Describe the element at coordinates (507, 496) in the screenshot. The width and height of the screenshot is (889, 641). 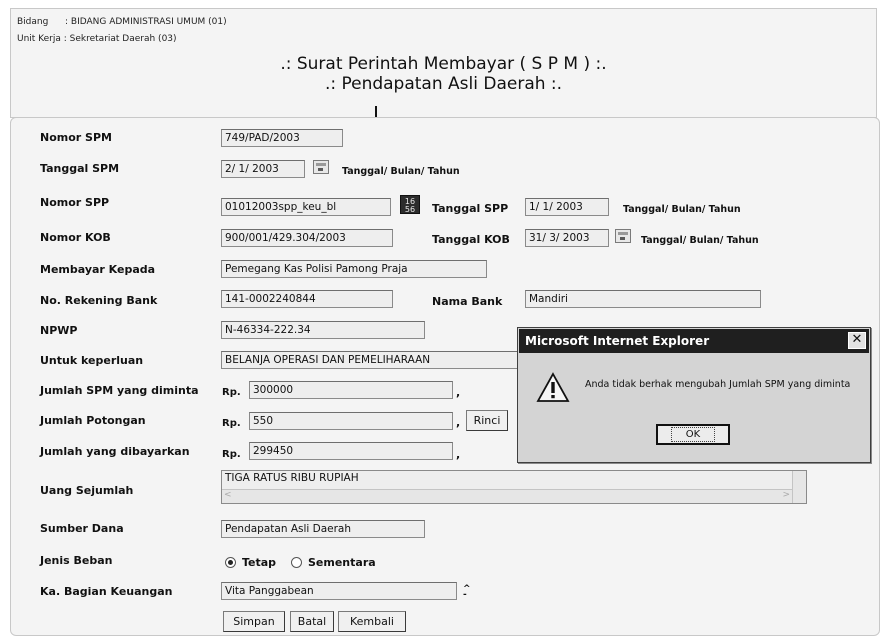
I see `horizontal-scrollbar: < >` at that location.